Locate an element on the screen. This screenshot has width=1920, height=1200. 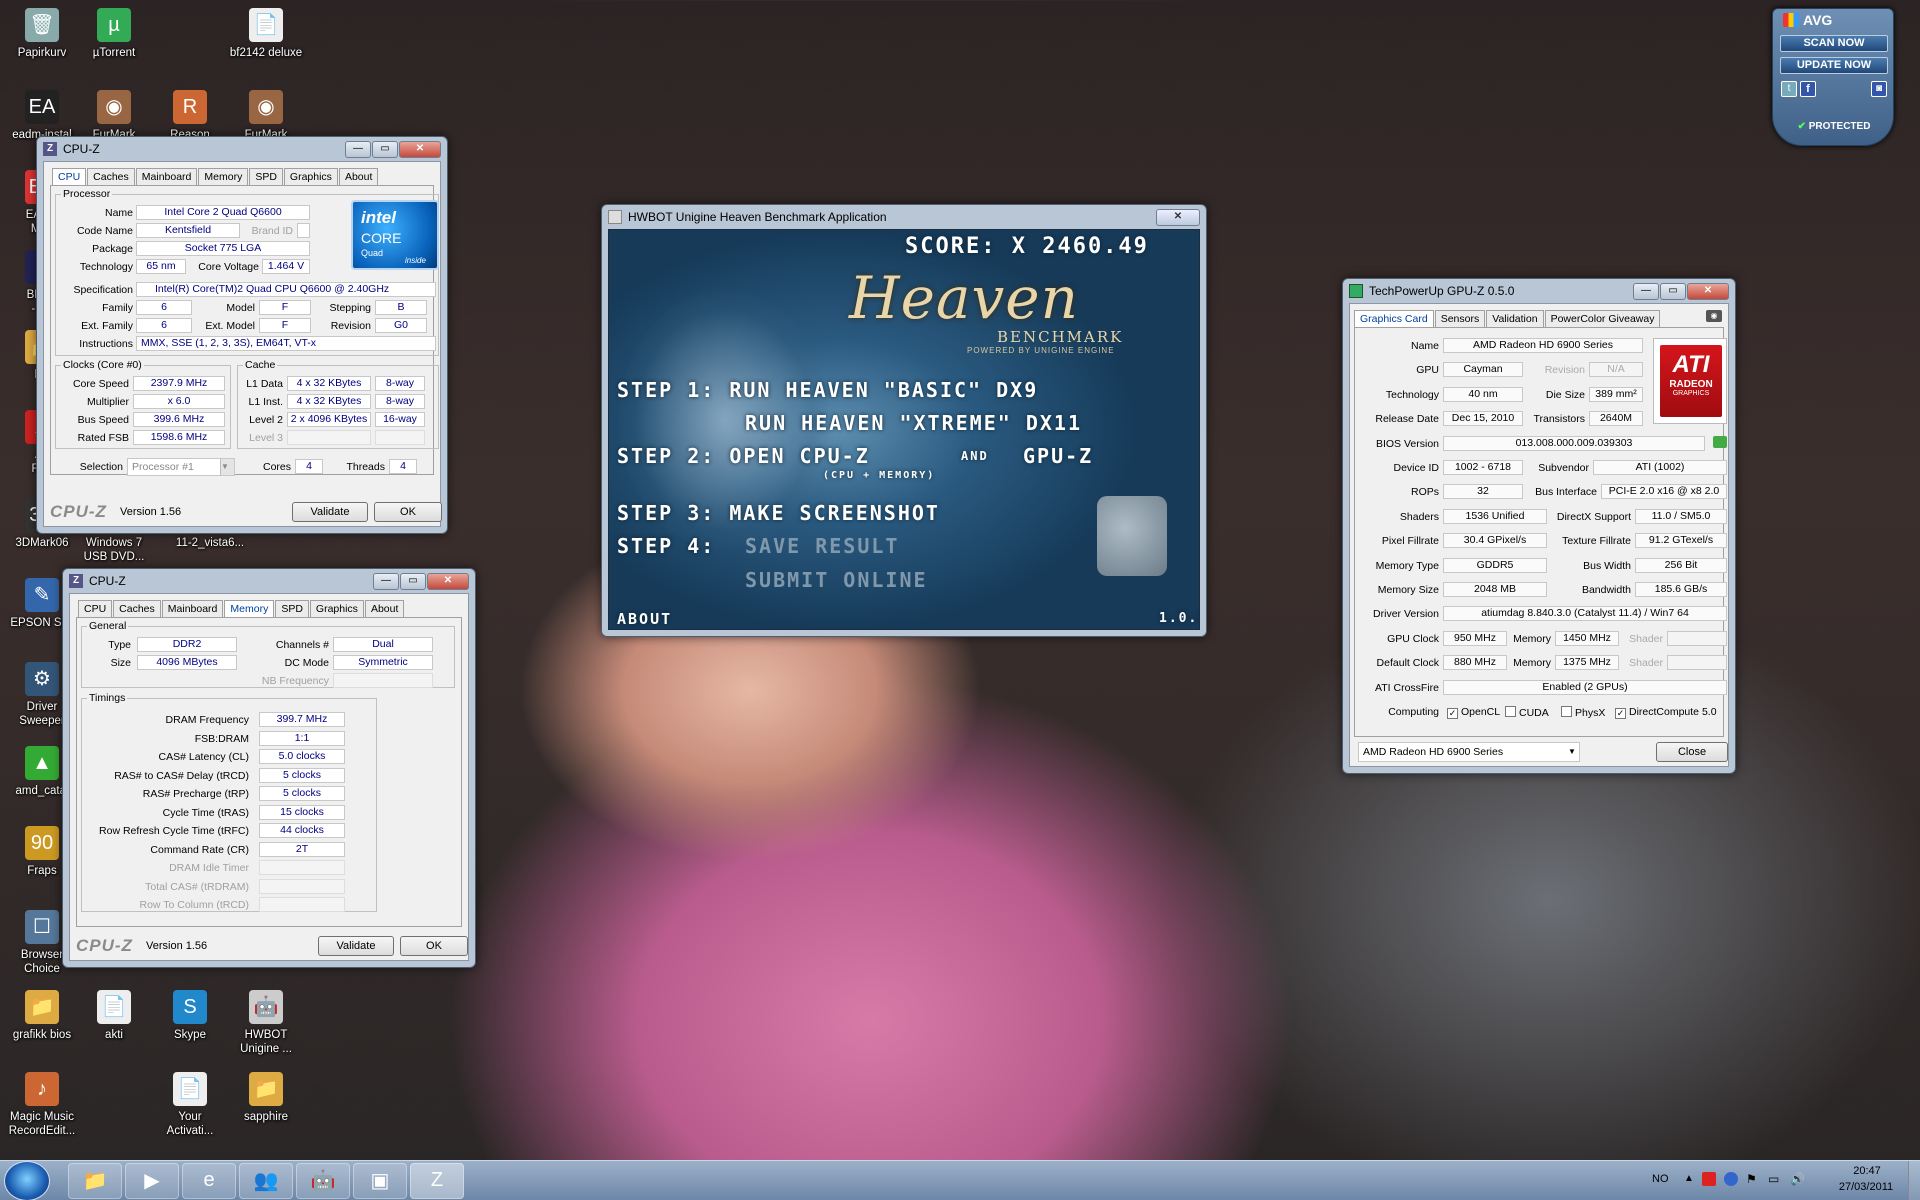
taskbar-cpuz-icon: Z is located at coordinates (437, 1180).